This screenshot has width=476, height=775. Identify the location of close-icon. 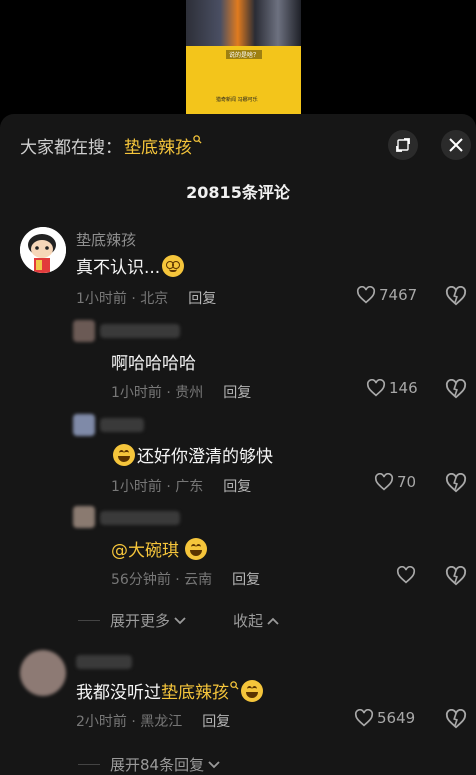
(456, 145).